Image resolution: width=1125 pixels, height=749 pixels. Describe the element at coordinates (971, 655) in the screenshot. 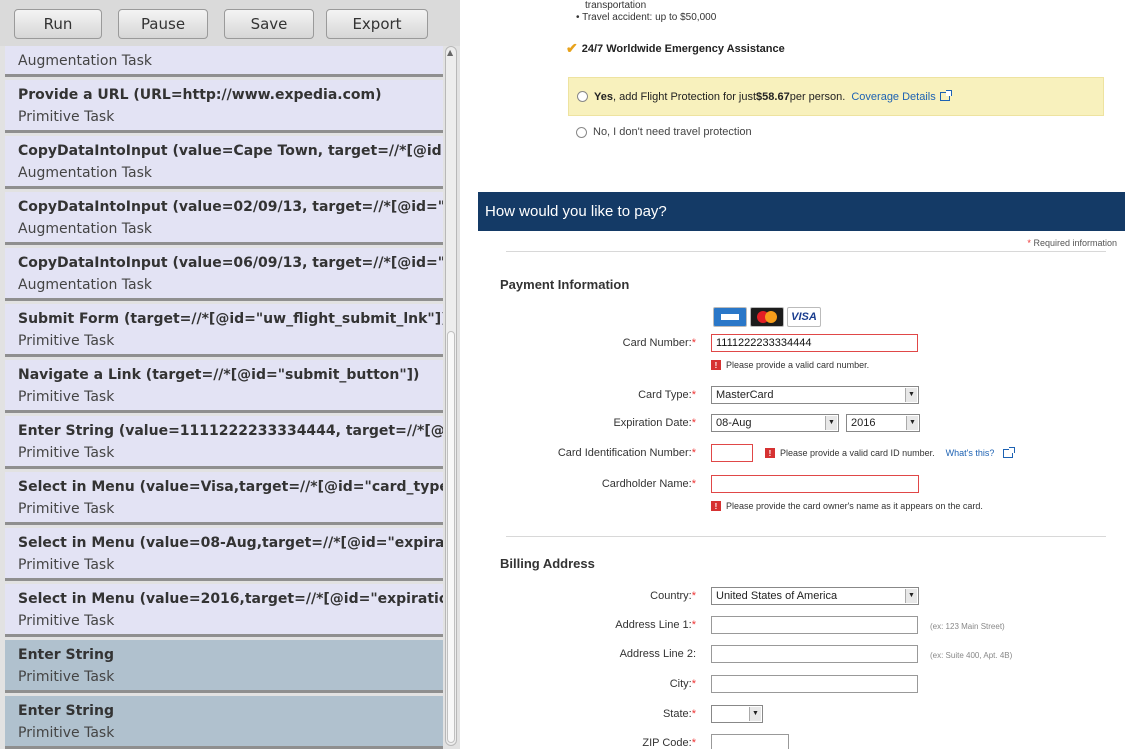

I see `address-line-2-hint: (ex: Suite 400, Apt. 4B)` at that location.